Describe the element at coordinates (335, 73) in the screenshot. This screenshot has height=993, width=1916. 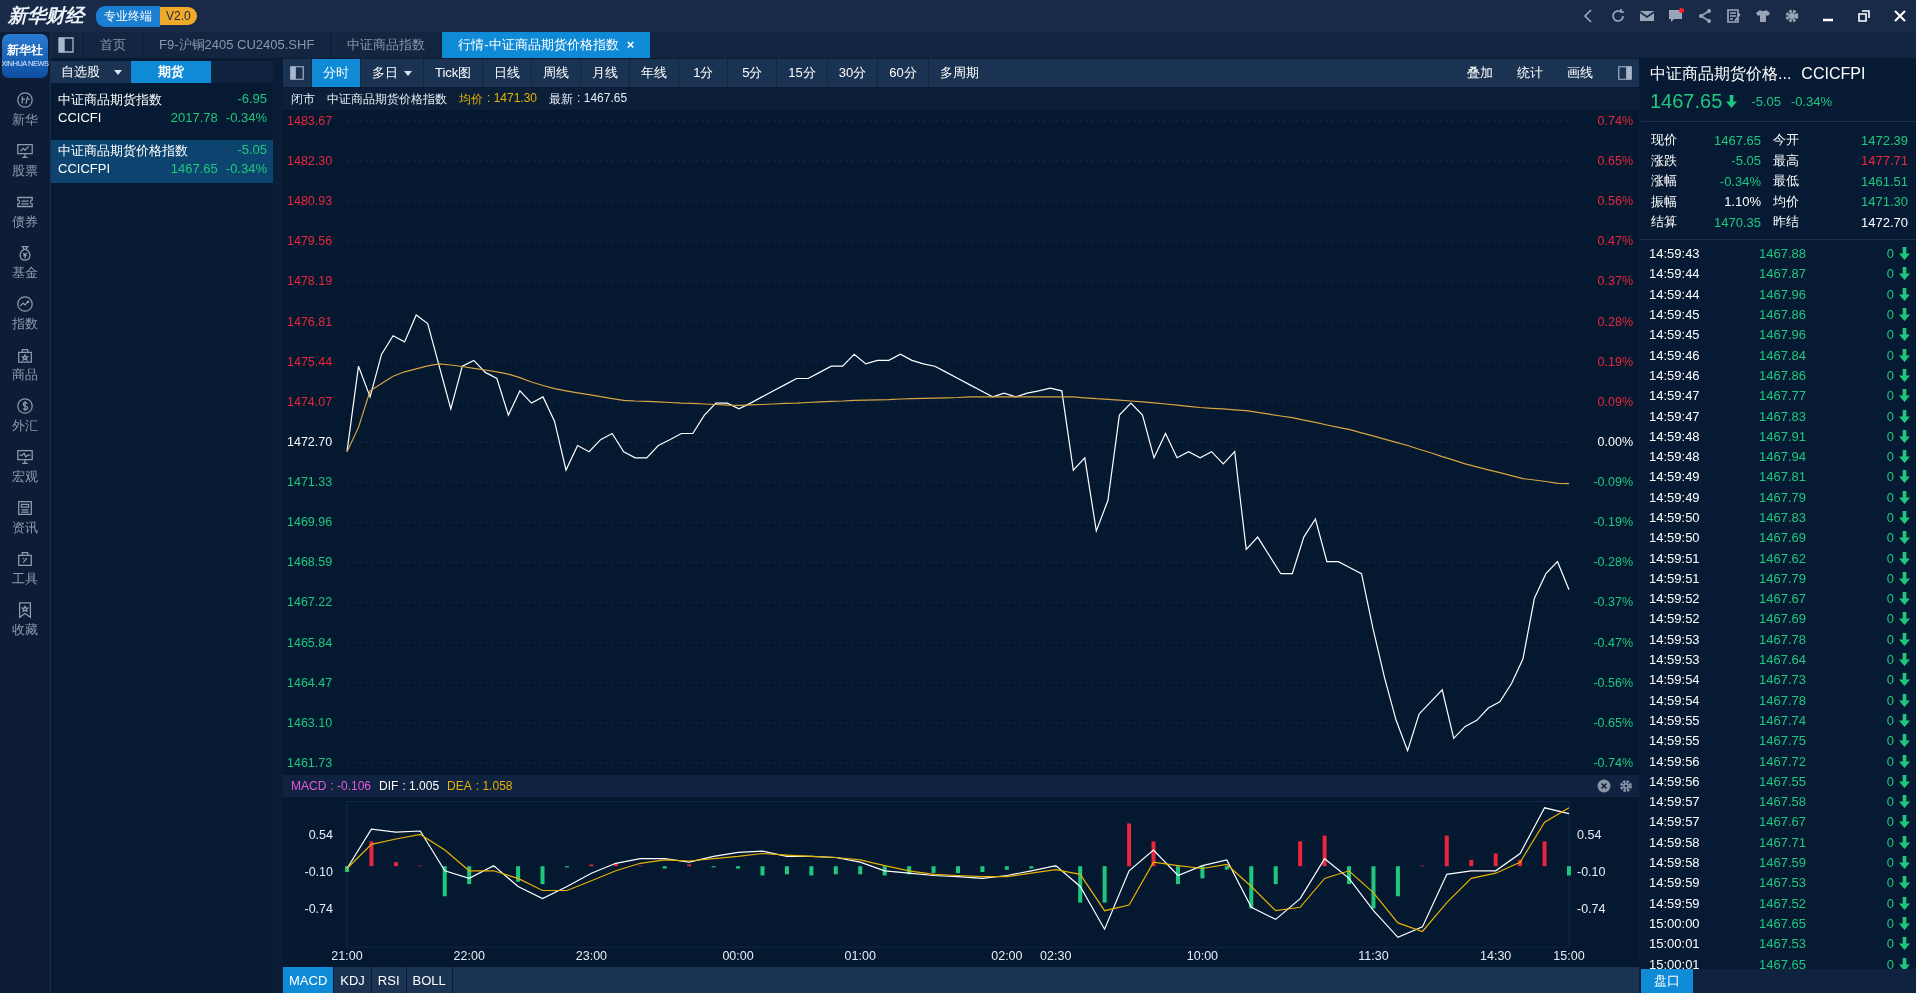
I see `period-tab: 分时` at that location.